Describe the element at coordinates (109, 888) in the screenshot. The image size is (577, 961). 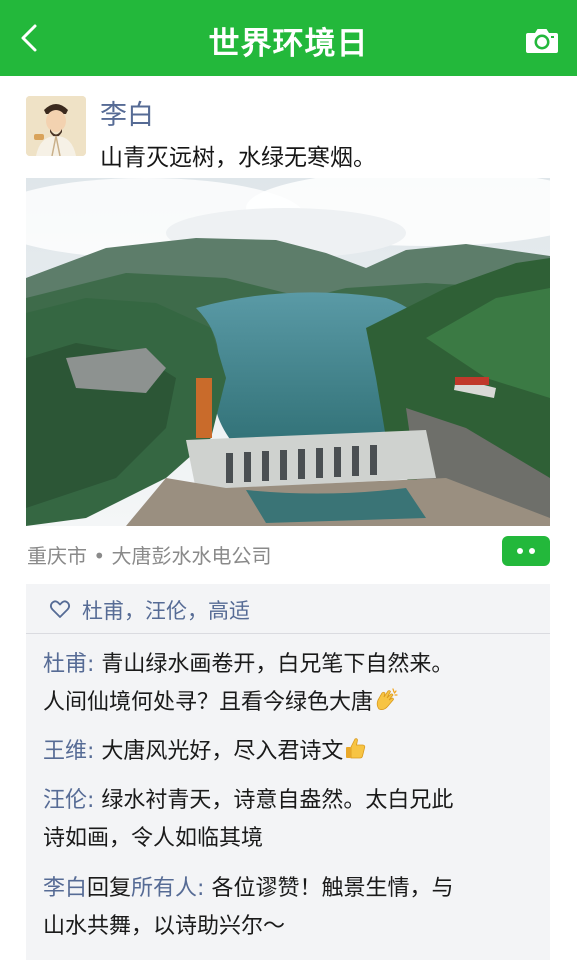
I see `reply-word: 回复` at that location.